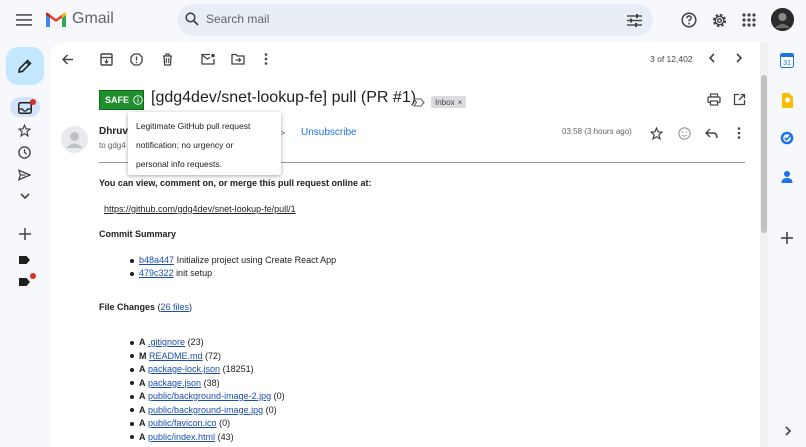  Describe the element at coordinates (25, 66) in the screenshot. I see `compose-button` at that location.